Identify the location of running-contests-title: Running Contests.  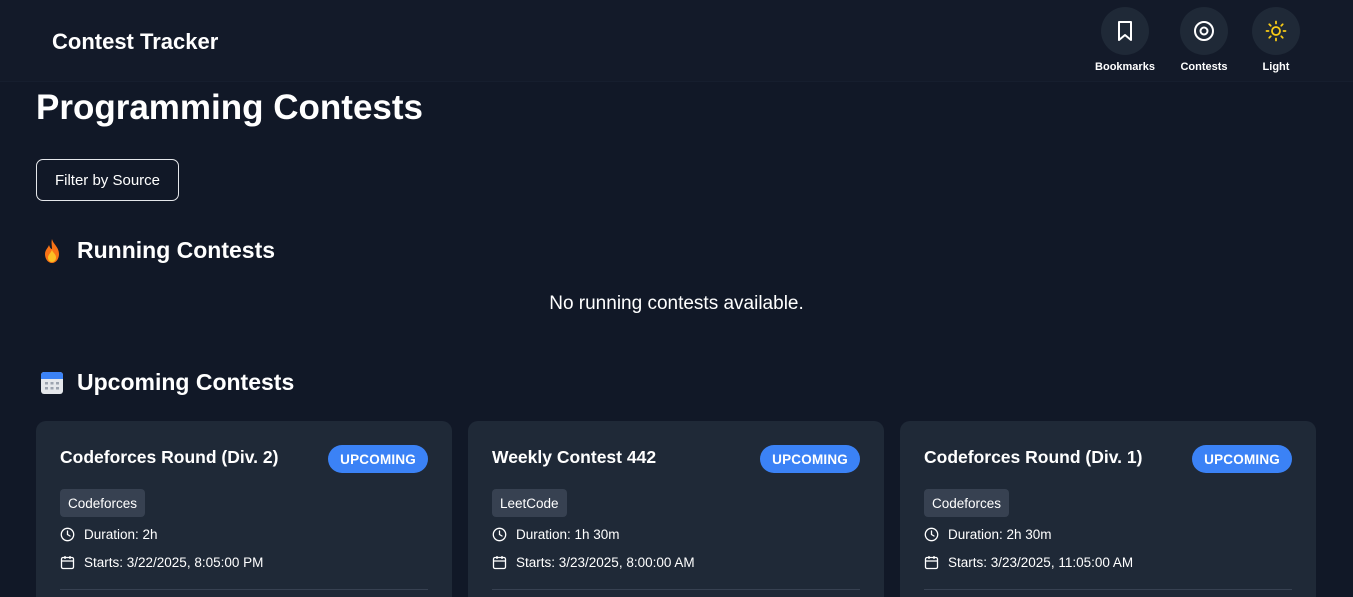
(176, 250).